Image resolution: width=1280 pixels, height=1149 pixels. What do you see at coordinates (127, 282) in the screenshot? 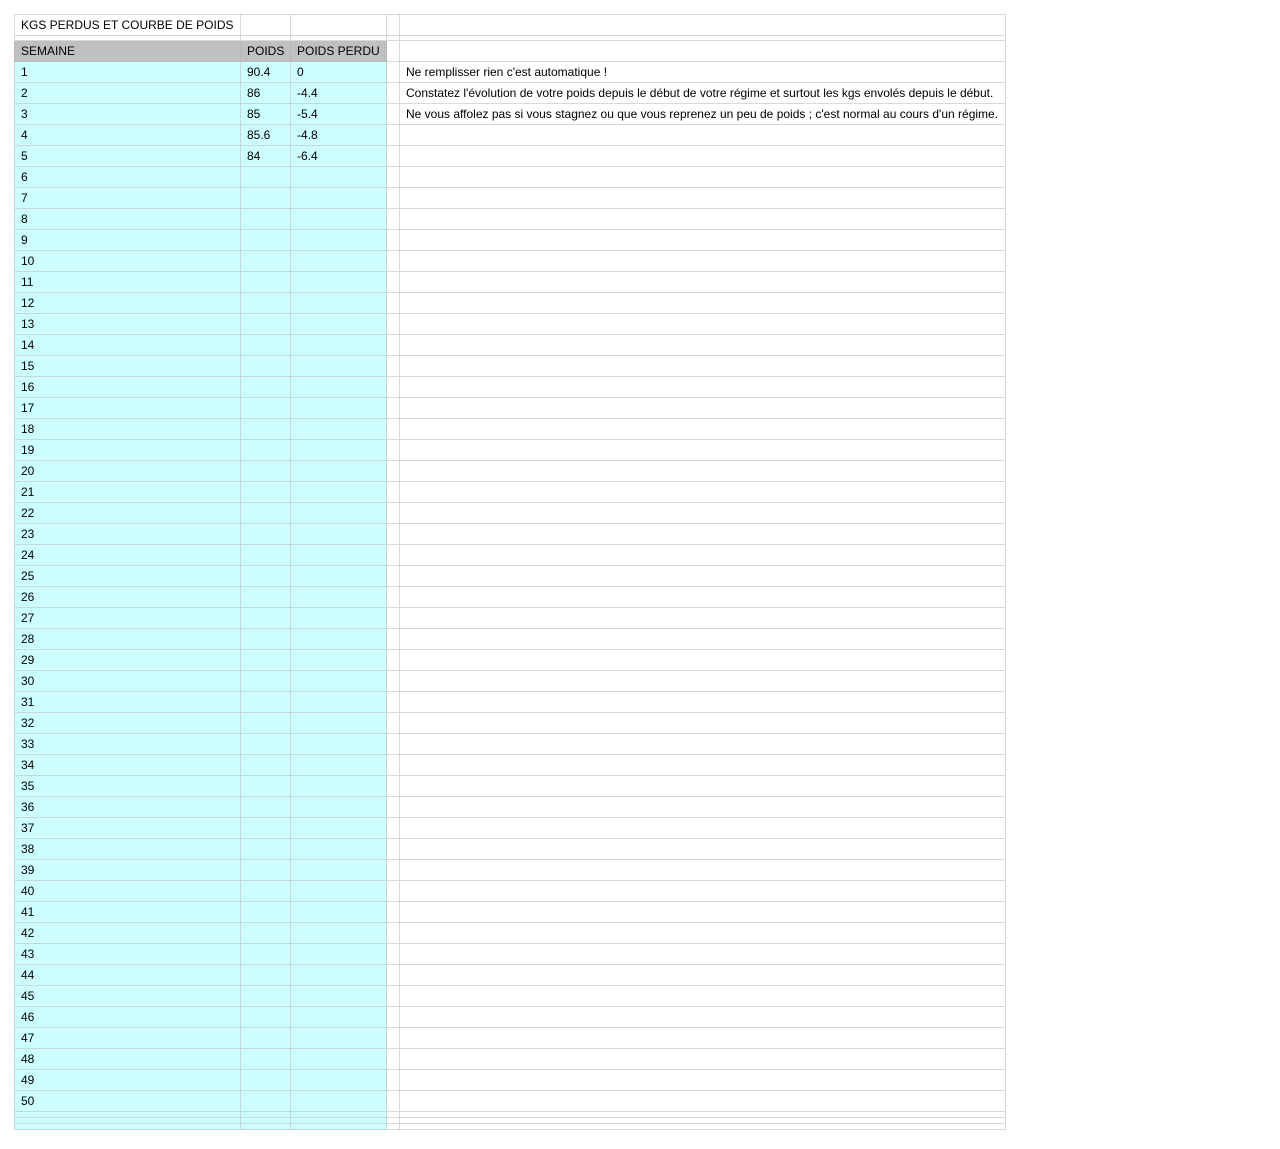
I see `semaine-cell: 11` at bounding box center [127, 282].